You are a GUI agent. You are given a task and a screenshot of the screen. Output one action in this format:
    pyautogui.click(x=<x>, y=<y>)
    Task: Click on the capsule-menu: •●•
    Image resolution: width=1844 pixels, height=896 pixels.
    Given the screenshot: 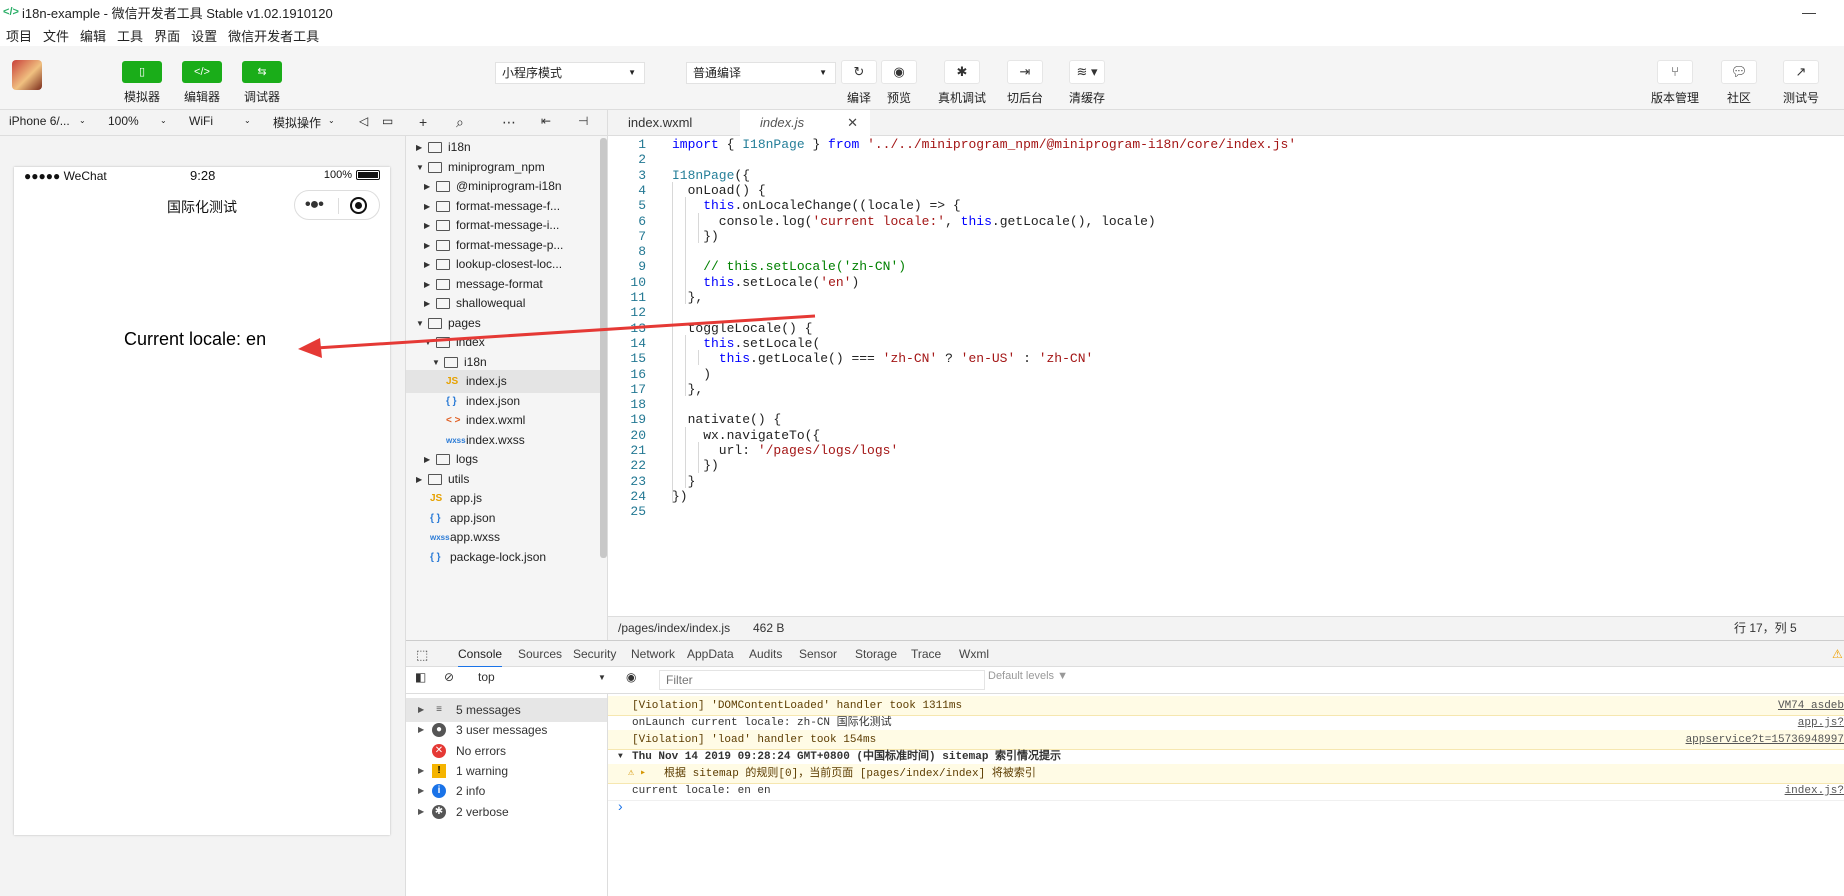 What is the action you would take?
    pyautogui.click(x=337, y=205)
    